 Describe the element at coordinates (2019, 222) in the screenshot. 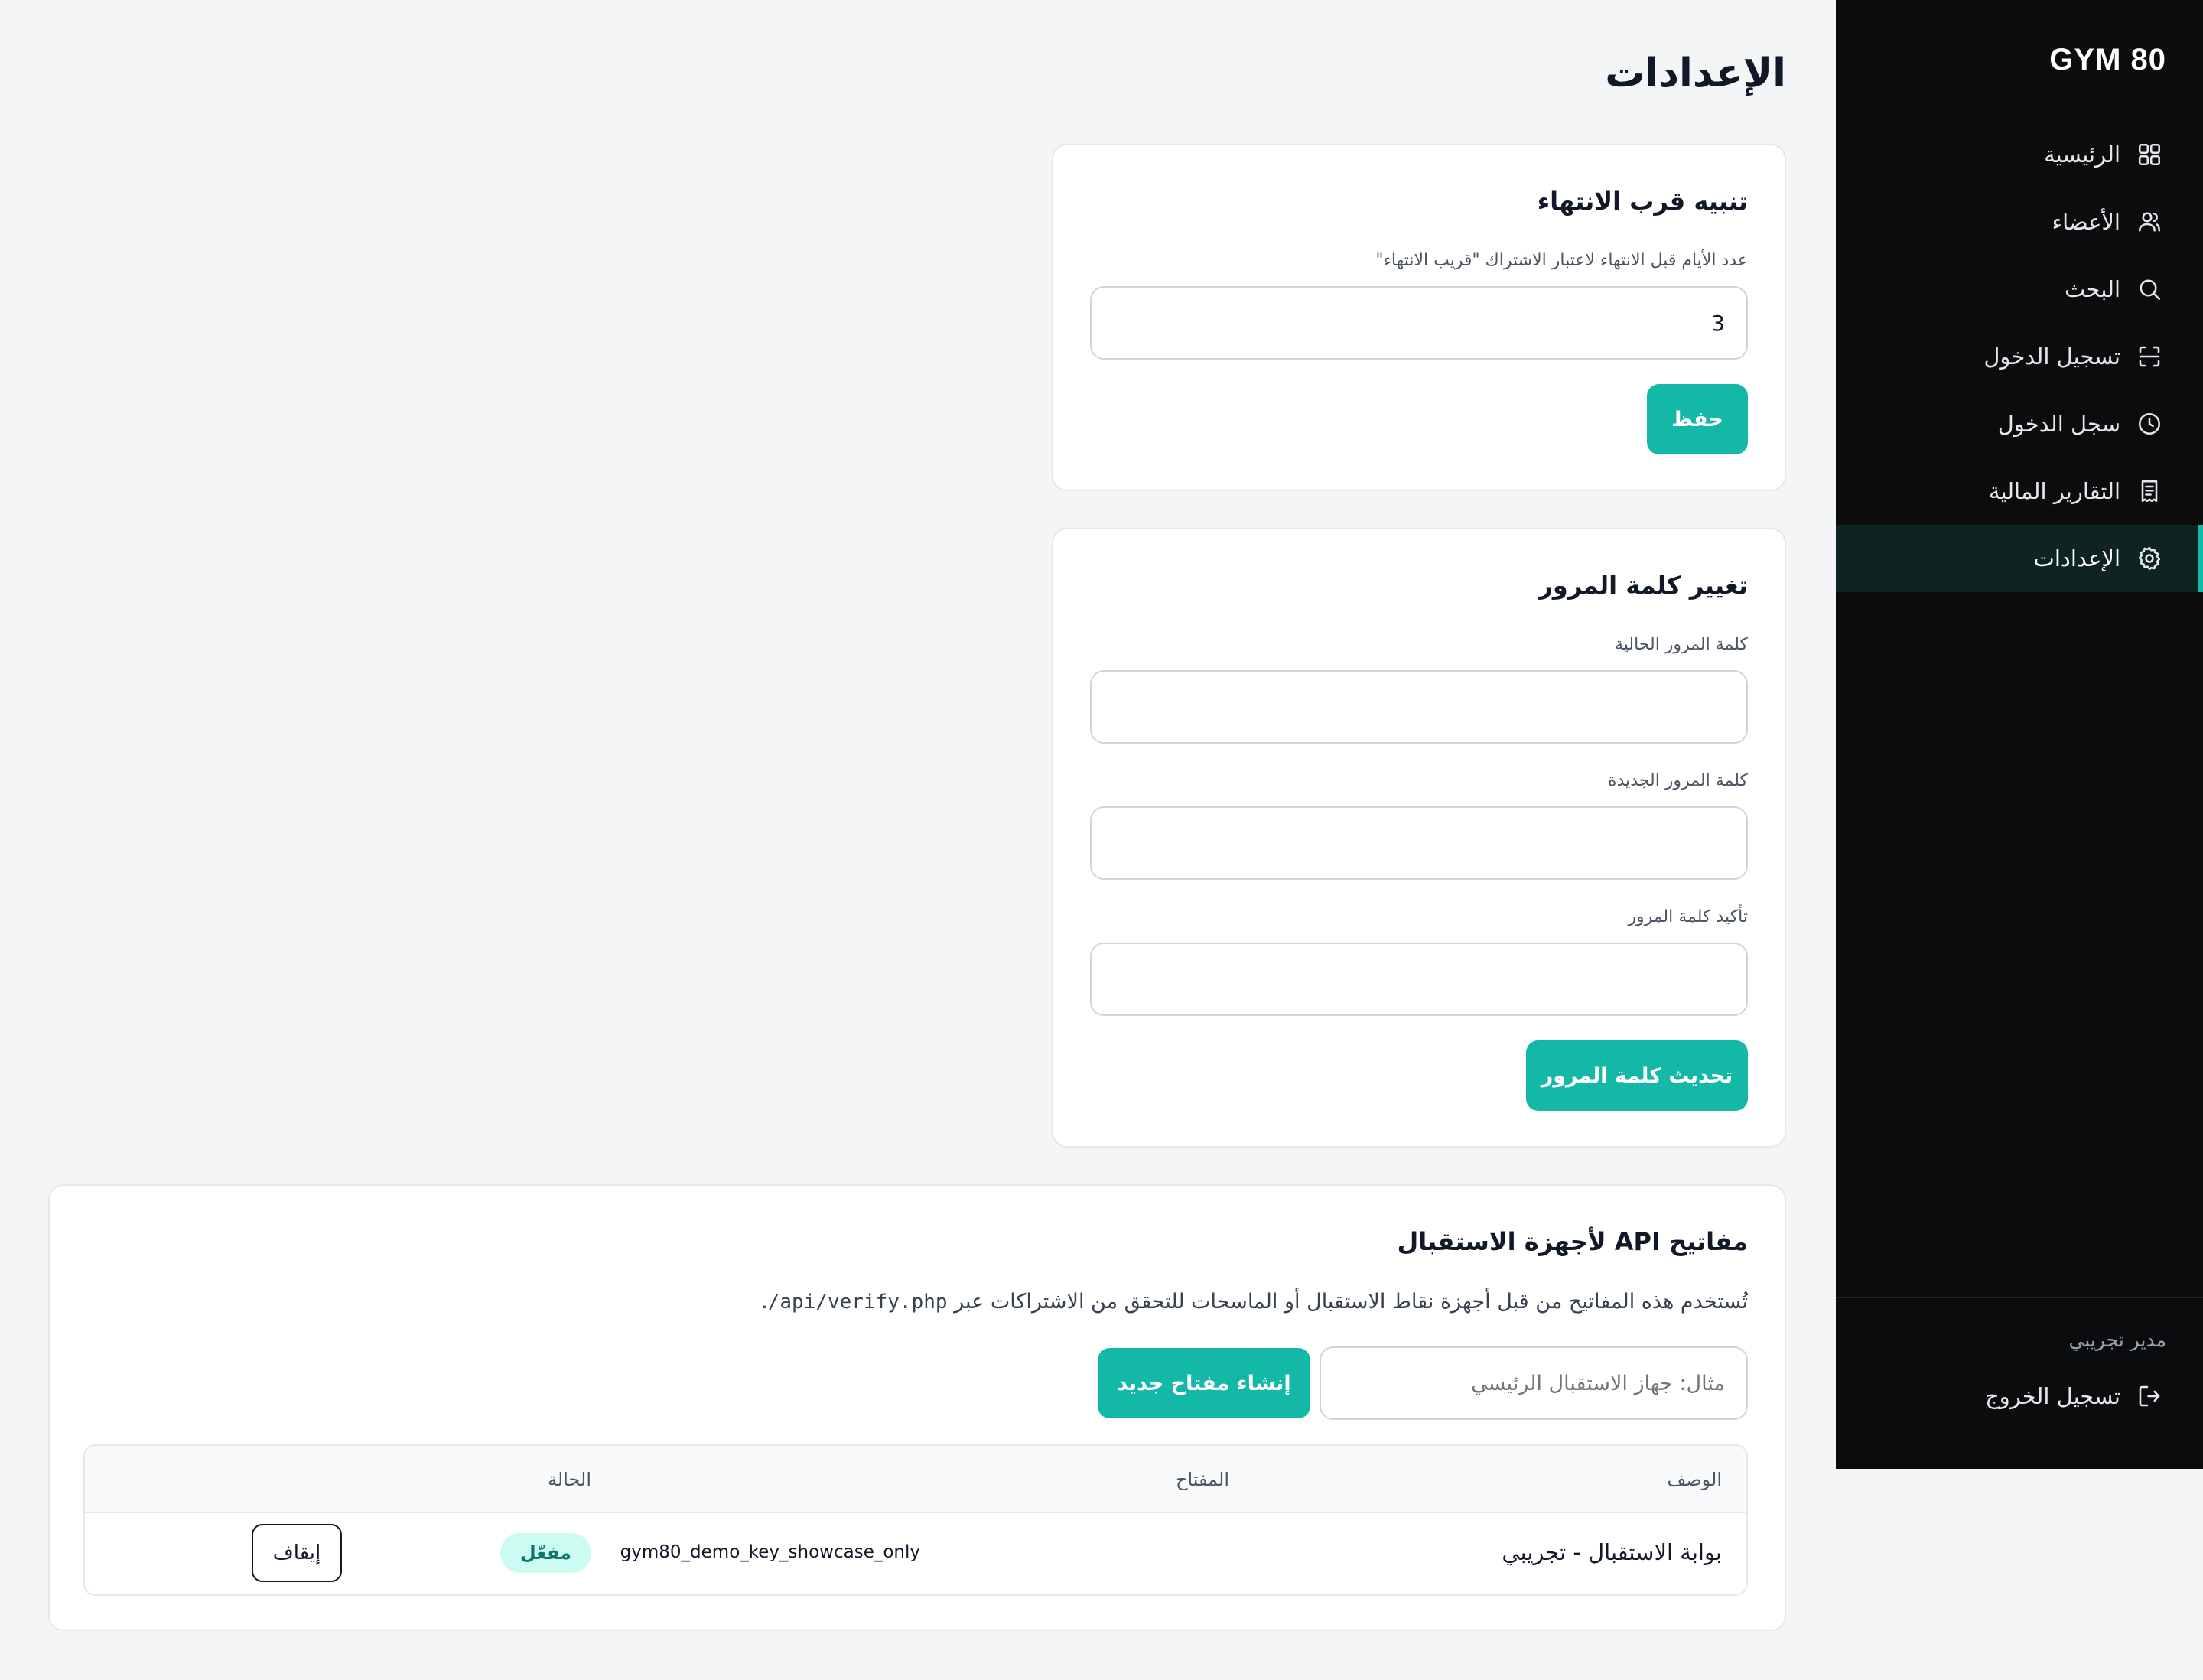

I see `sidebar-item-members: الأعضاء` at that location.